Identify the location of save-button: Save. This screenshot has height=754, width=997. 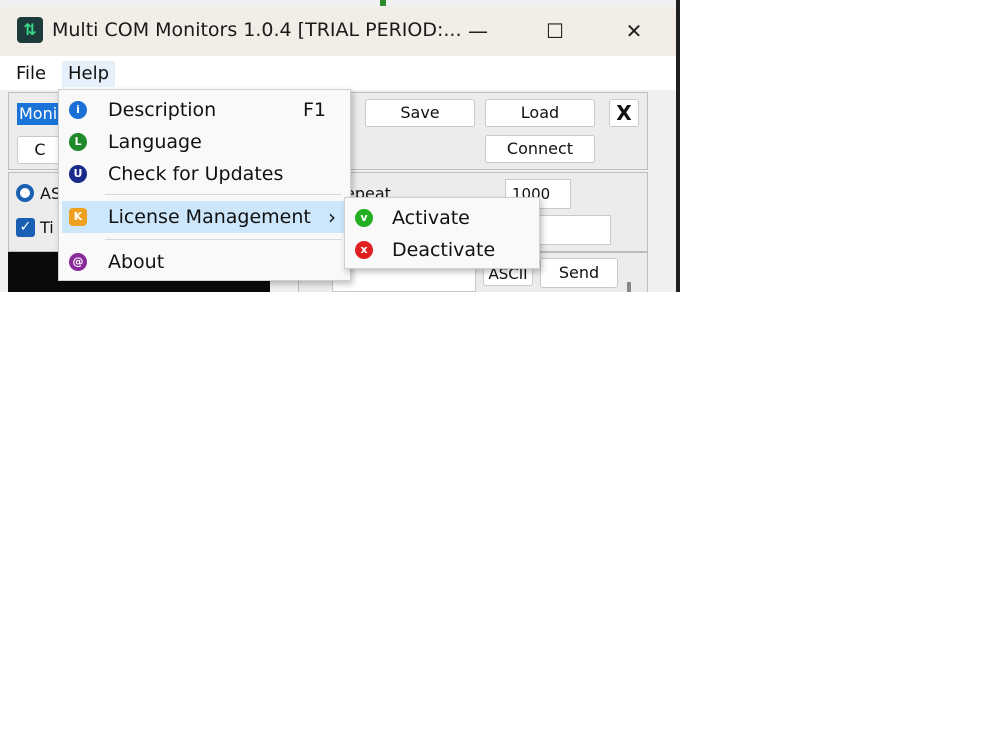
(420, 113).